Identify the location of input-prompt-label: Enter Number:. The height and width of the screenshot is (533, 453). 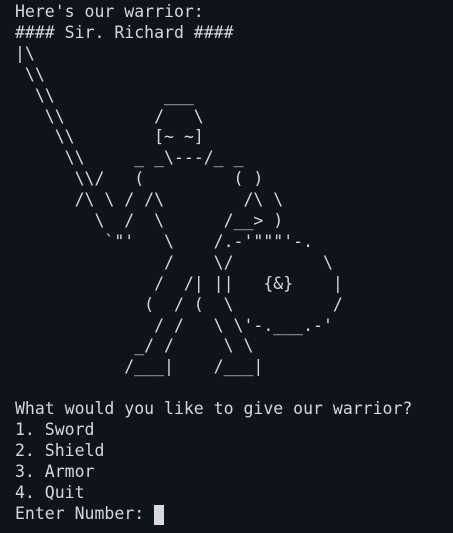
(85, 513).